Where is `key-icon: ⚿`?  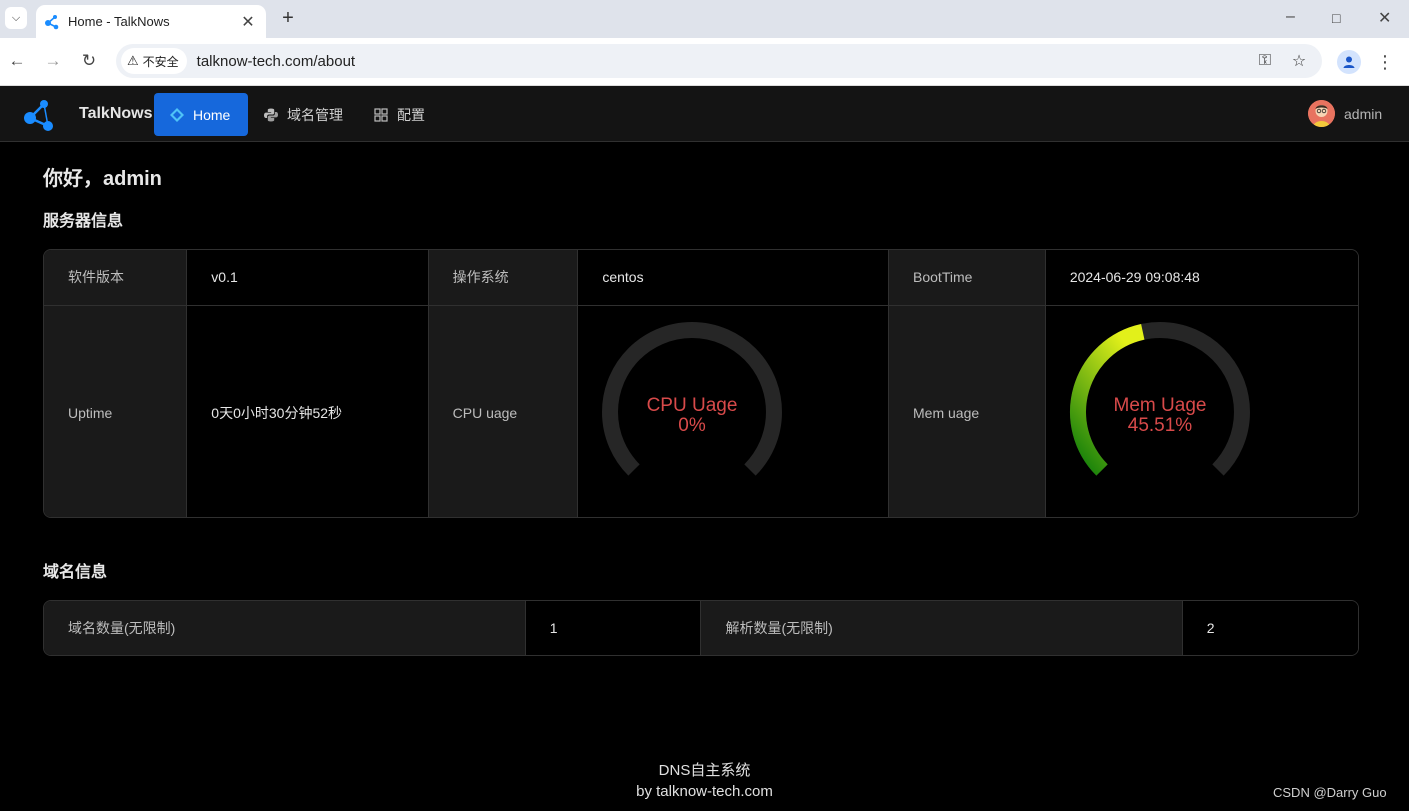
key-icon: ⚿ is located at coordinates (1265, 61).